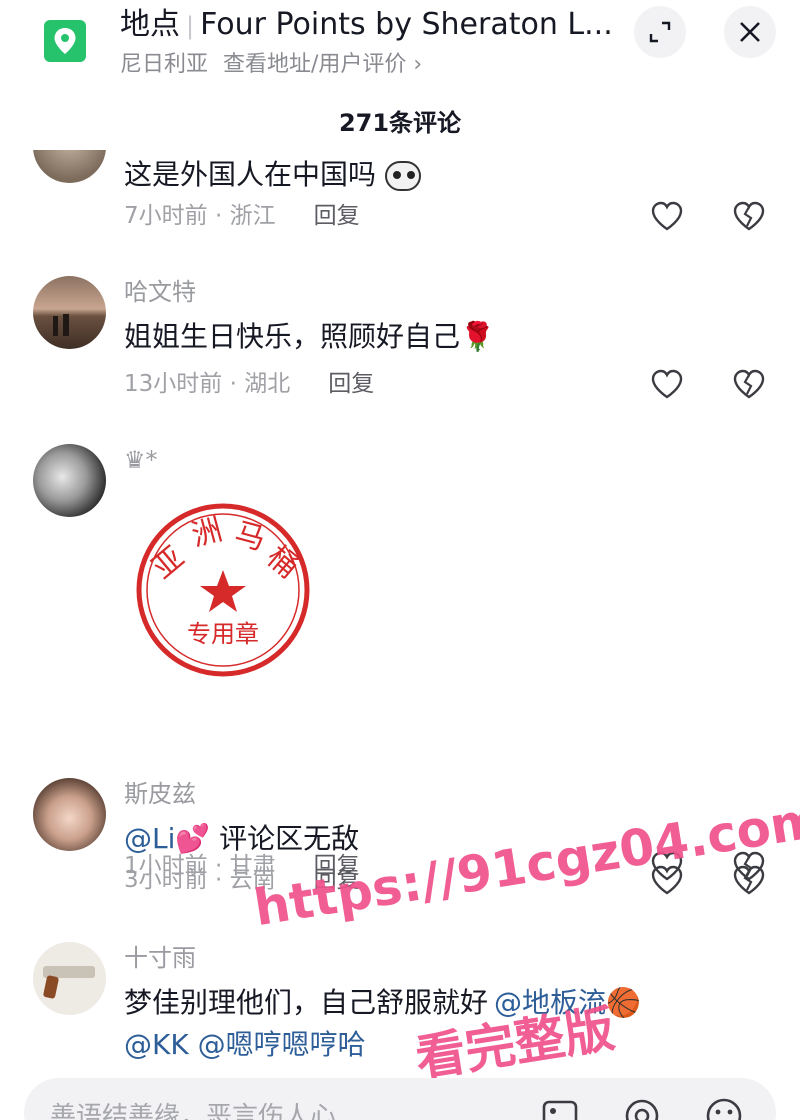 The image size is (800, 1120). Describe the element at coordinates (306, 1002) in the screenshot. I see `comment-text-body: 梦佳别理他们，自己舒服就好` at that location.